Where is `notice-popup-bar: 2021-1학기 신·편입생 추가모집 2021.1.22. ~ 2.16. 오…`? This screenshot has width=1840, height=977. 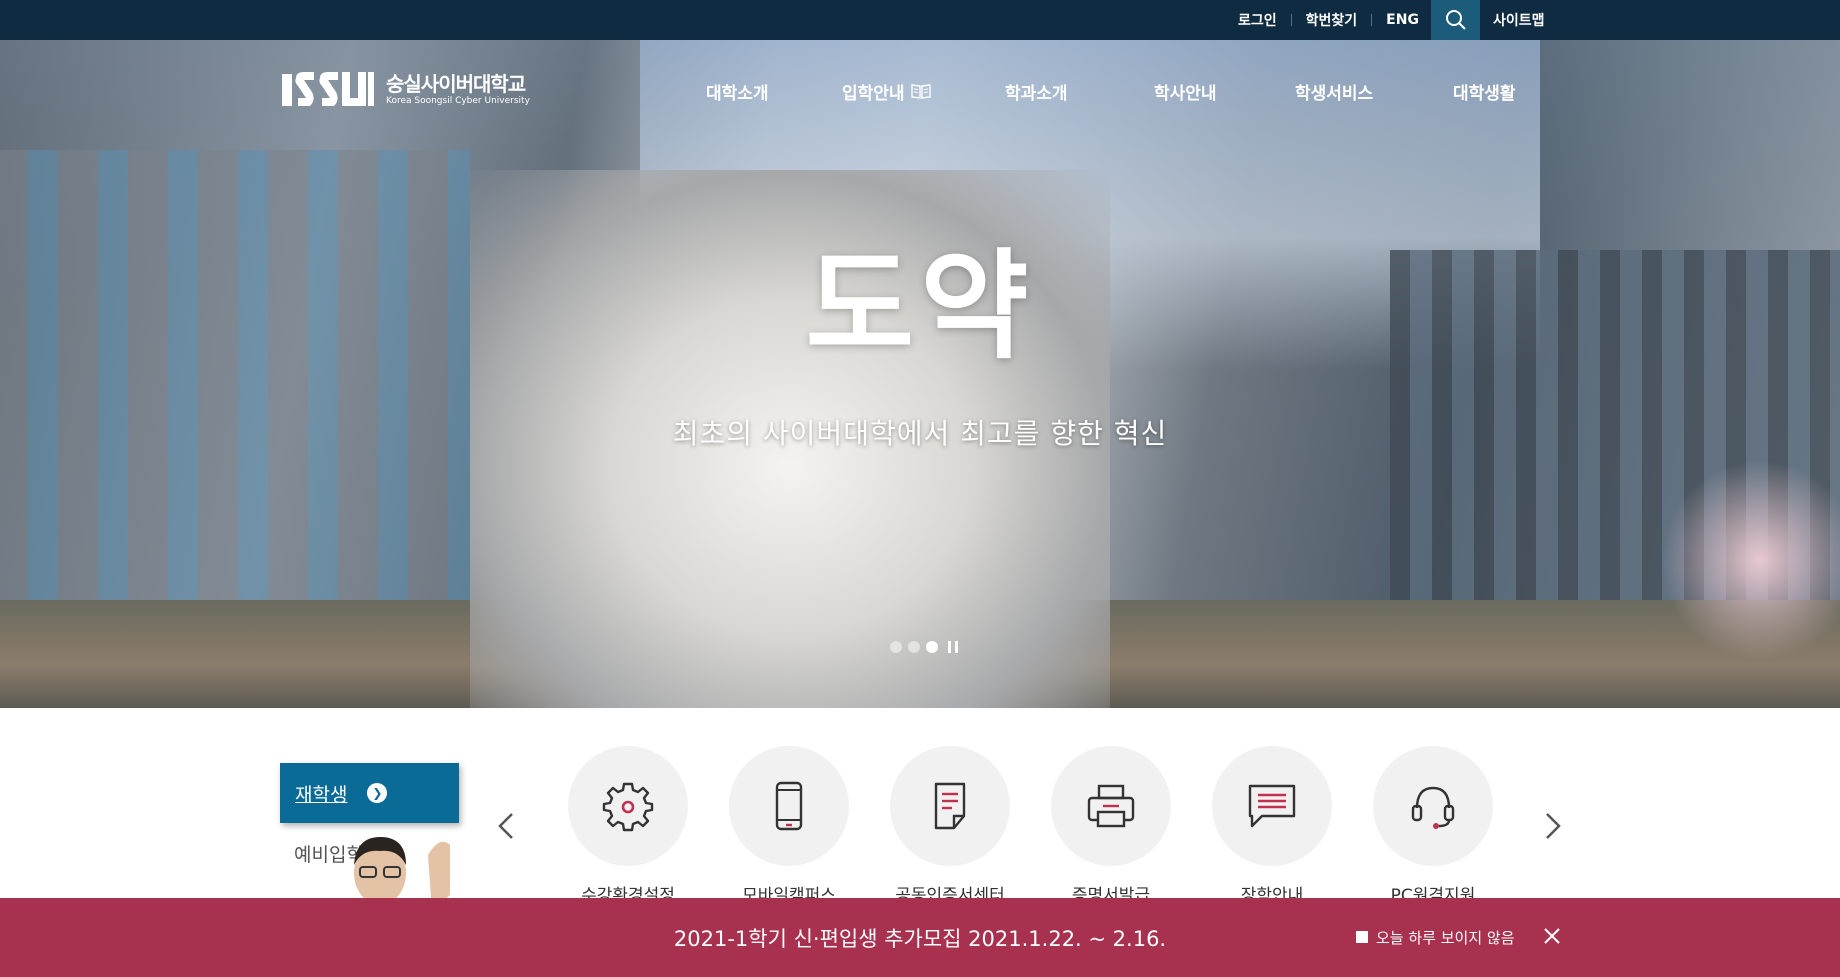
notice-popup-bar: 2021-1학기 신·편입생 추가모집 2021.1.22. ~ 2.16. 오… is located at coordinates (920, 937).